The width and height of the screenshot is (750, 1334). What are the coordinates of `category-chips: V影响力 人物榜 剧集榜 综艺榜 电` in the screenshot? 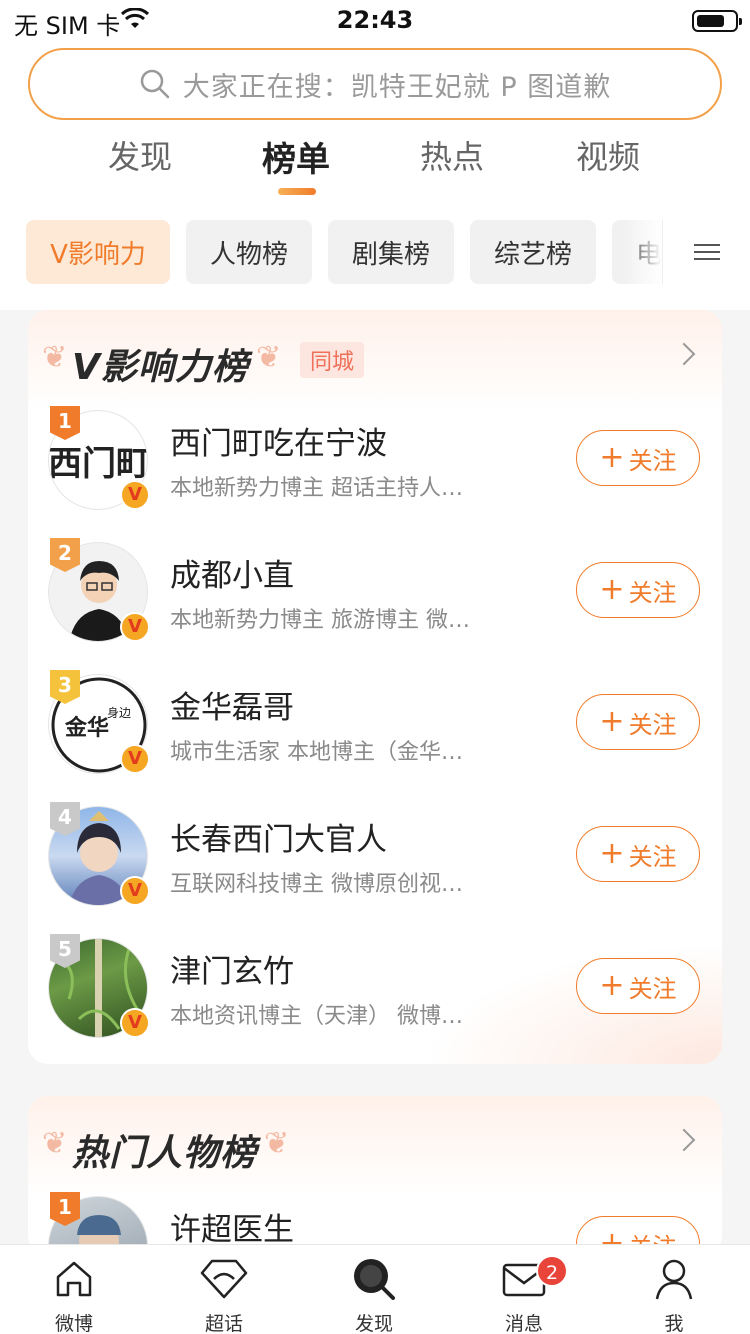 It's located at (375, 255).